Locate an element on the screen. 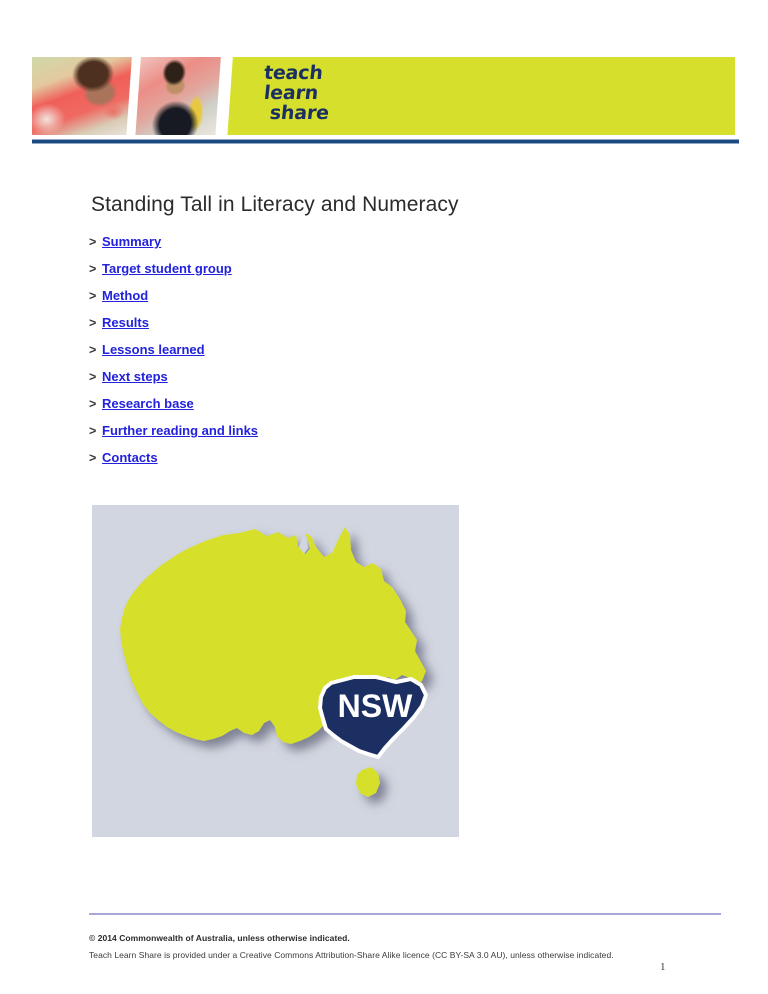 The height and width of the screenshot is (994, 768). toc-item: > Lessons learned is located at coordinates (369, 353).